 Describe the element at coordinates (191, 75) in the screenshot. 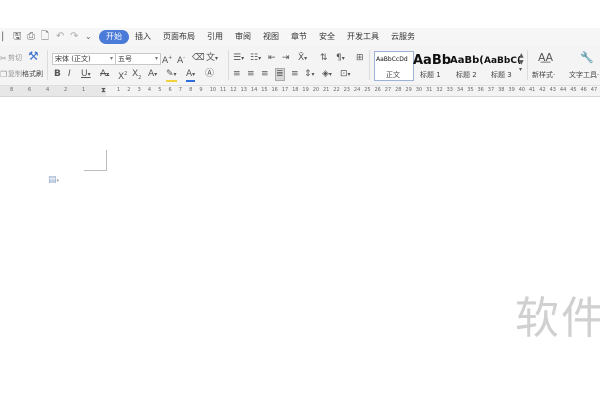

I see `font-color-icon: A▾` at that location.